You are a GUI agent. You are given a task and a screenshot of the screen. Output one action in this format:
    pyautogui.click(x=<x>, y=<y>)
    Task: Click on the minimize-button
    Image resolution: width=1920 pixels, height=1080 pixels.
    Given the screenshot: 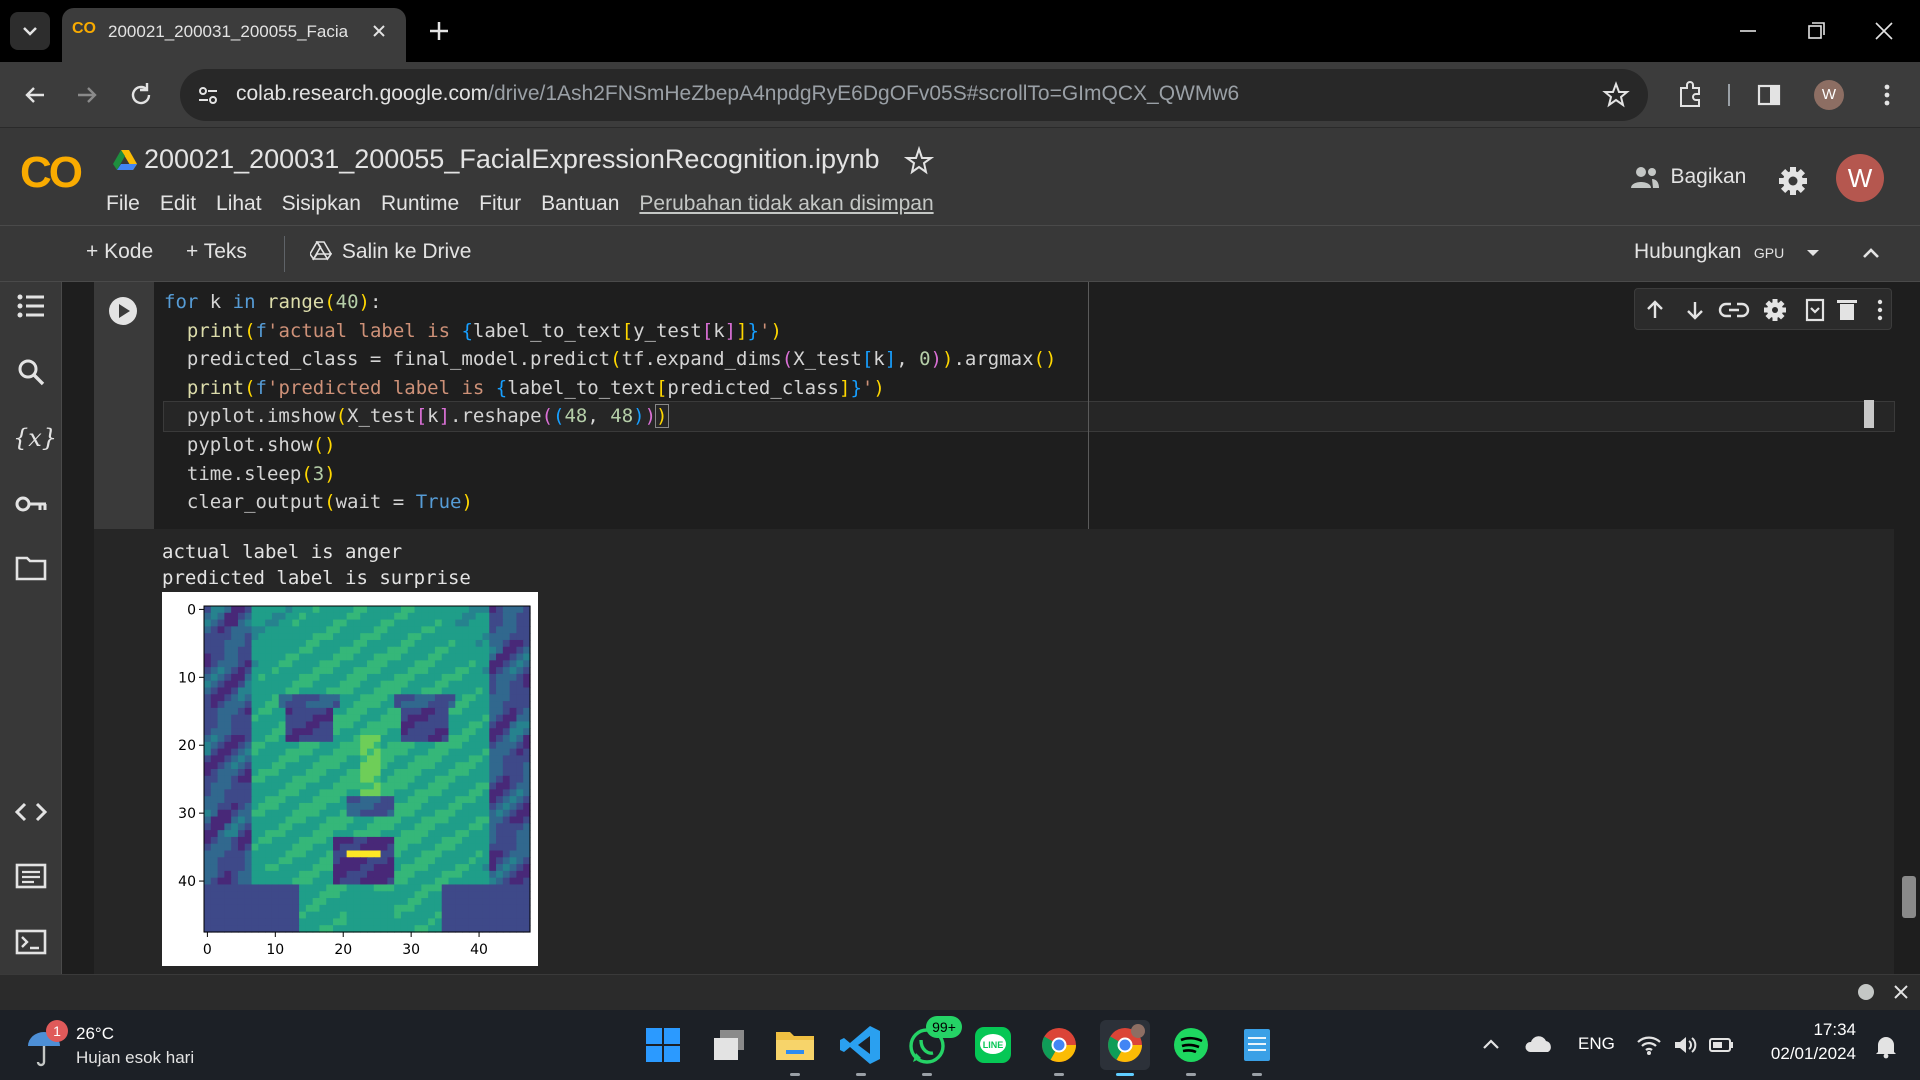 What is the action you would take?
    pyautogui.click(x=1748, y=31)
    